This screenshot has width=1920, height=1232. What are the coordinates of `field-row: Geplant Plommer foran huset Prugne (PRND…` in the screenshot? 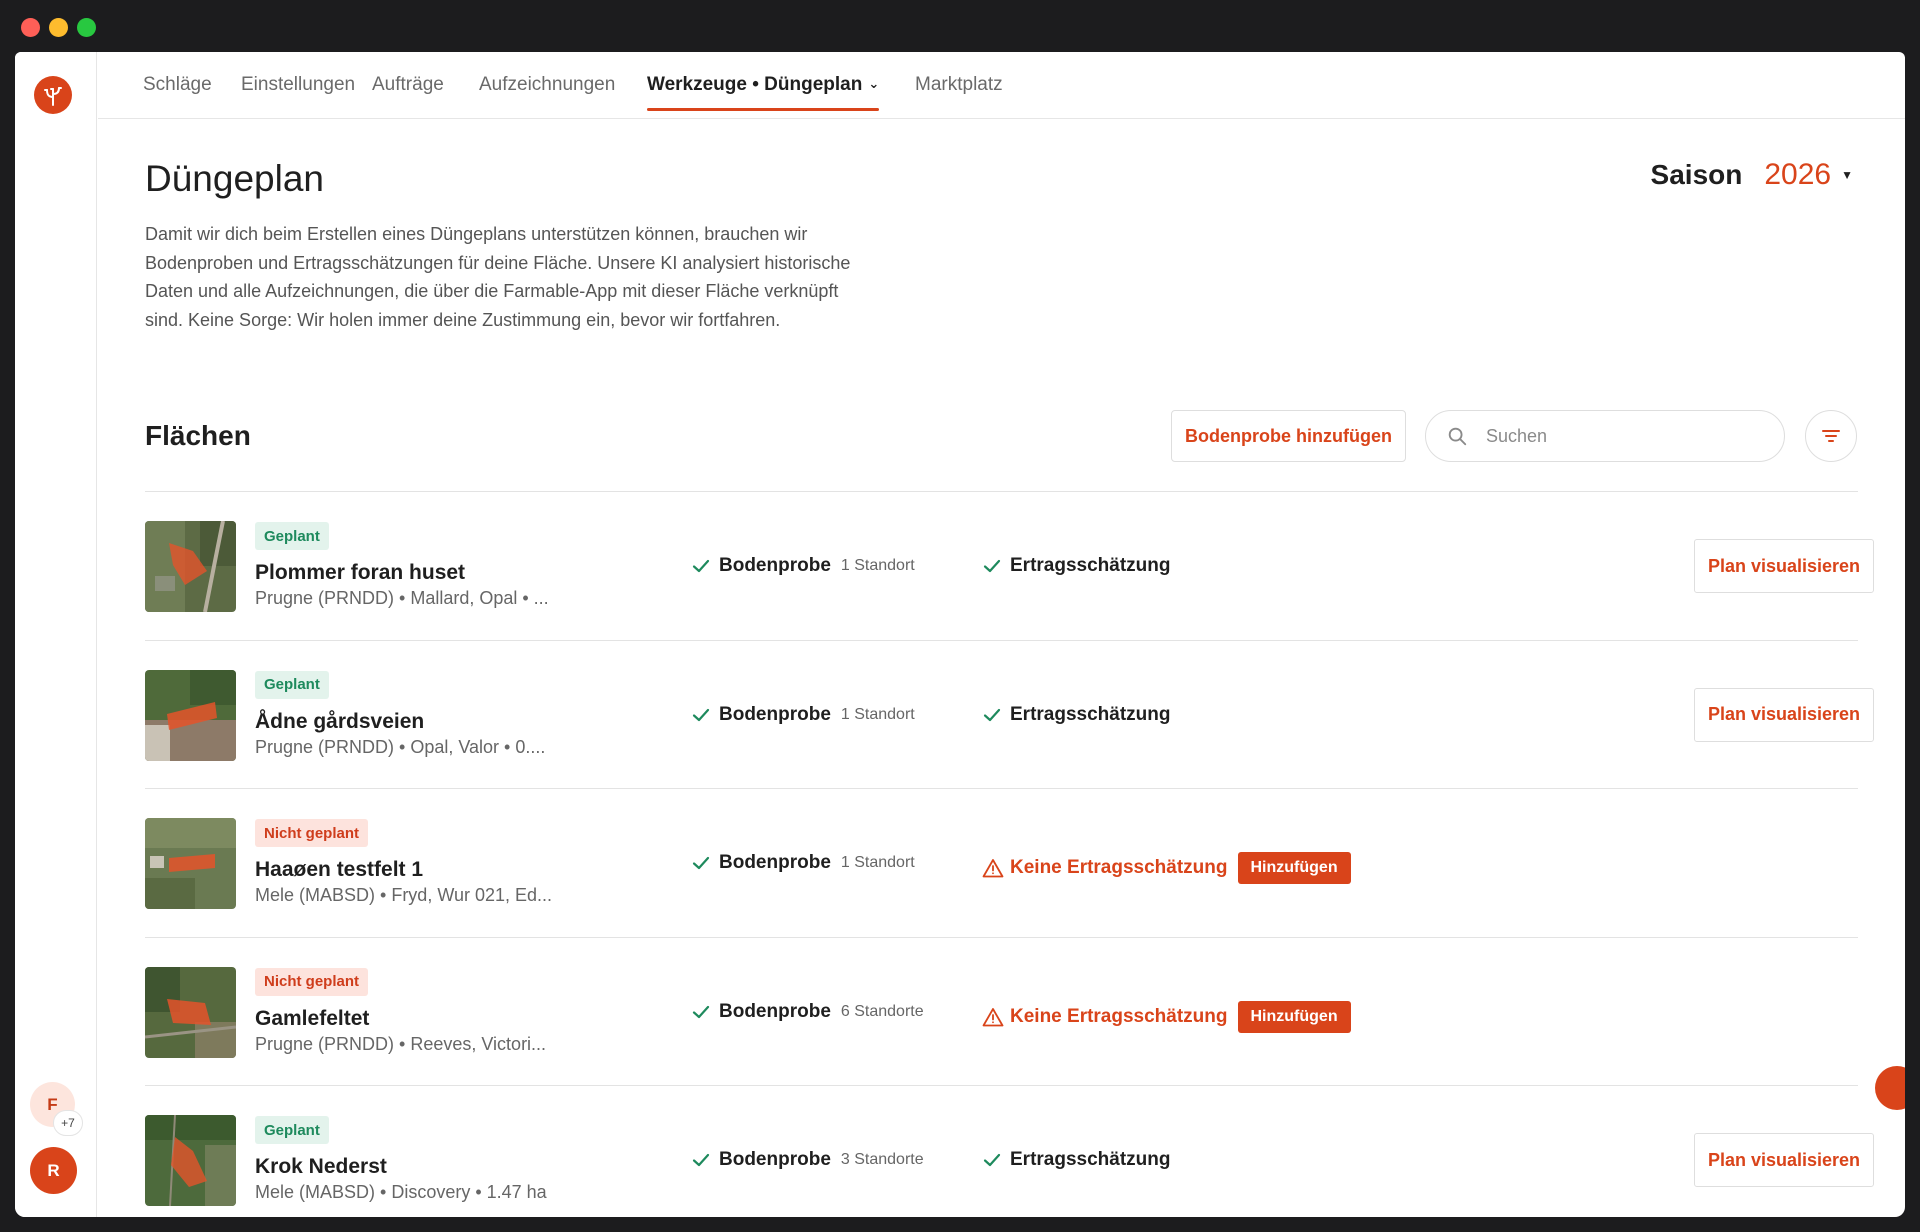 It's located at (1009, 565).